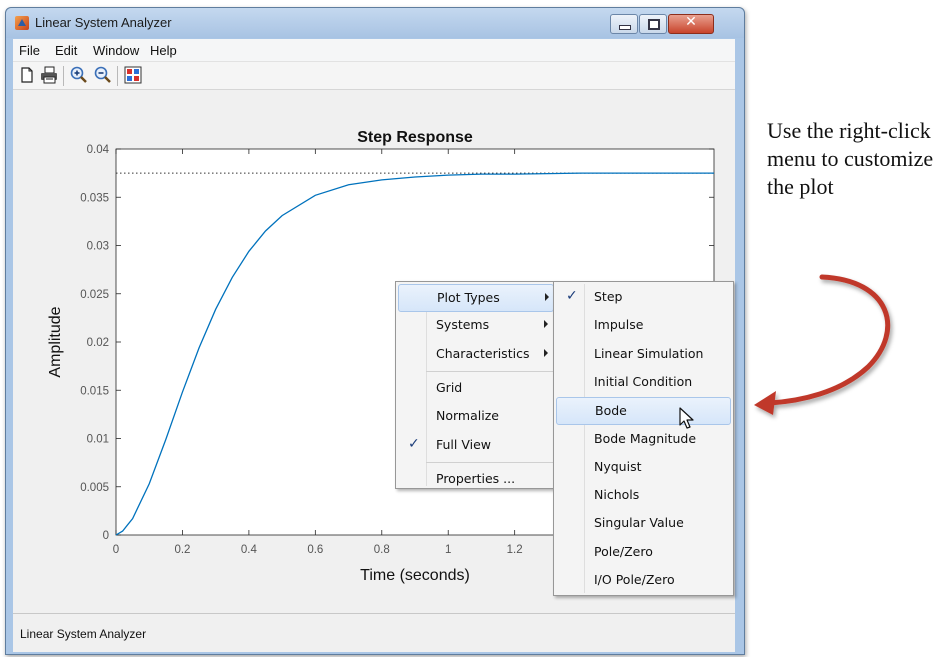 This screenshot has width=939, height=657. Describe the element at coordinates (163, 50) in the screenshot. I see `menu-help: Help` at that location.